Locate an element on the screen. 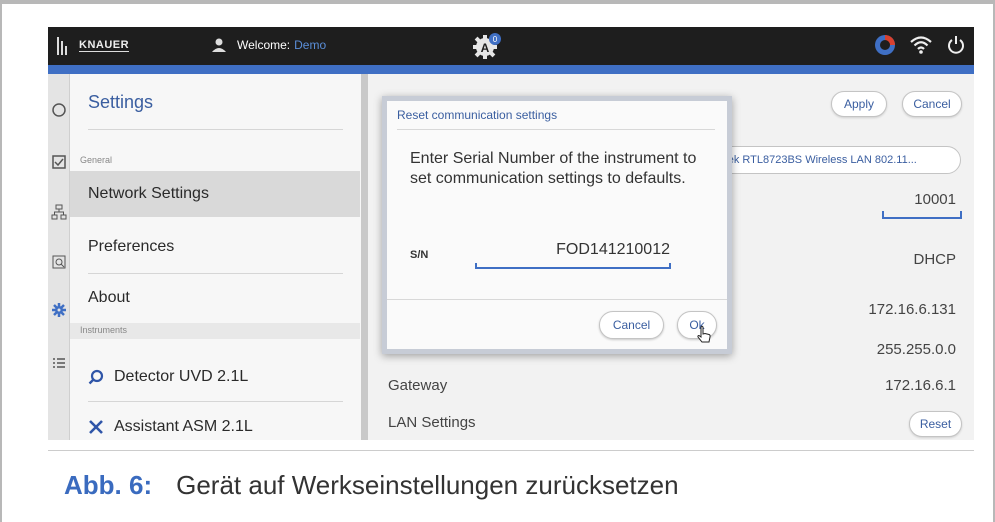 The width and height of the screenshot is (995, 522). section-label-general: General is located at coordinates (96, 160).